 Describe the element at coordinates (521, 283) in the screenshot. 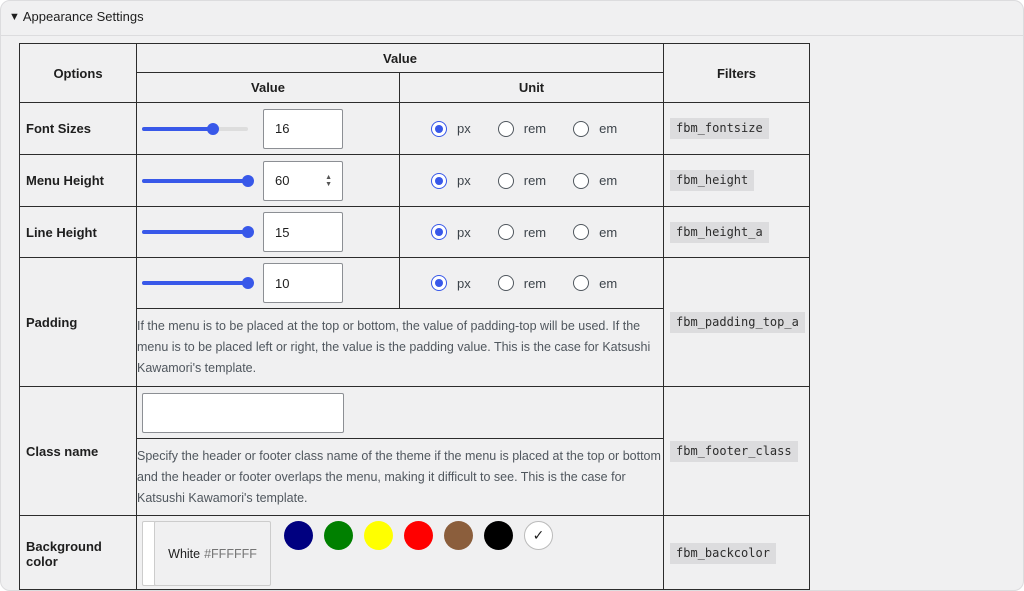

I see `padding-unit-rem: rem` at that location.